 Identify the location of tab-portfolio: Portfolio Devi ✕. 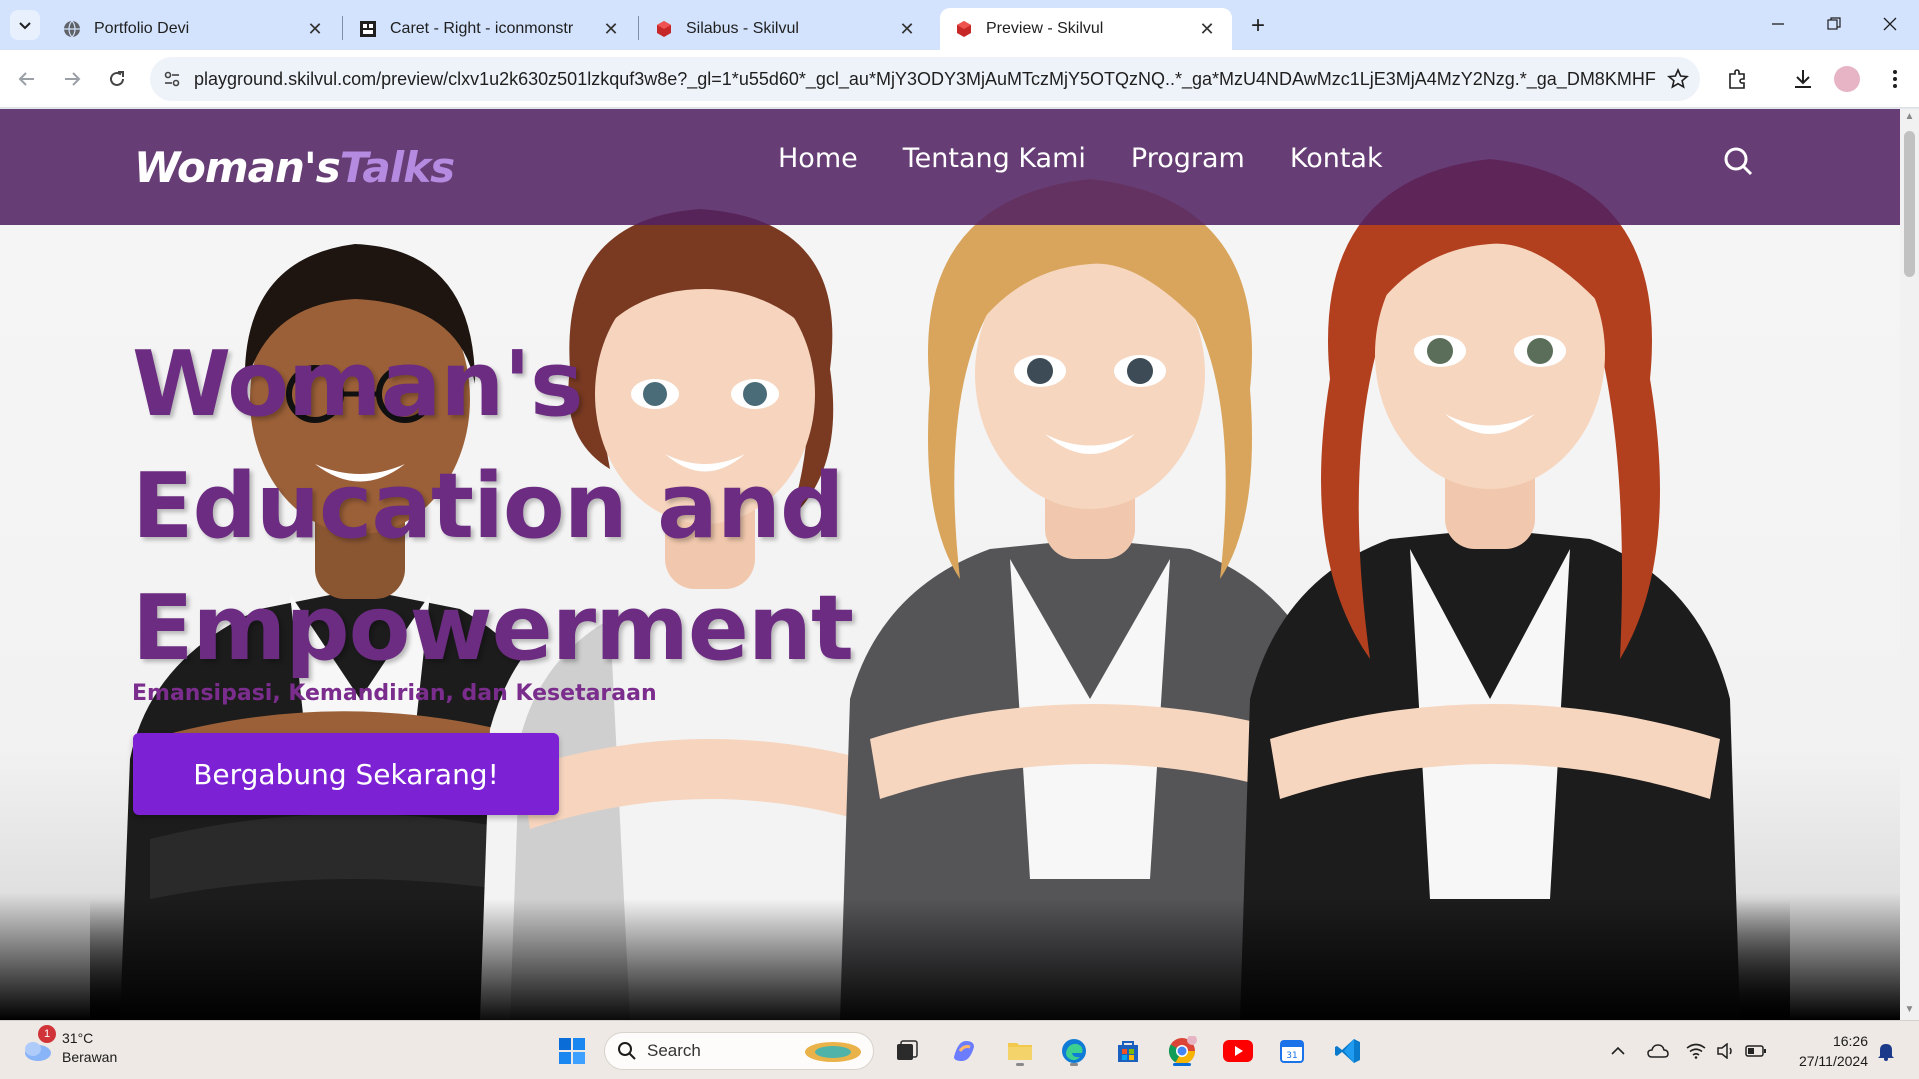
(194, 29).